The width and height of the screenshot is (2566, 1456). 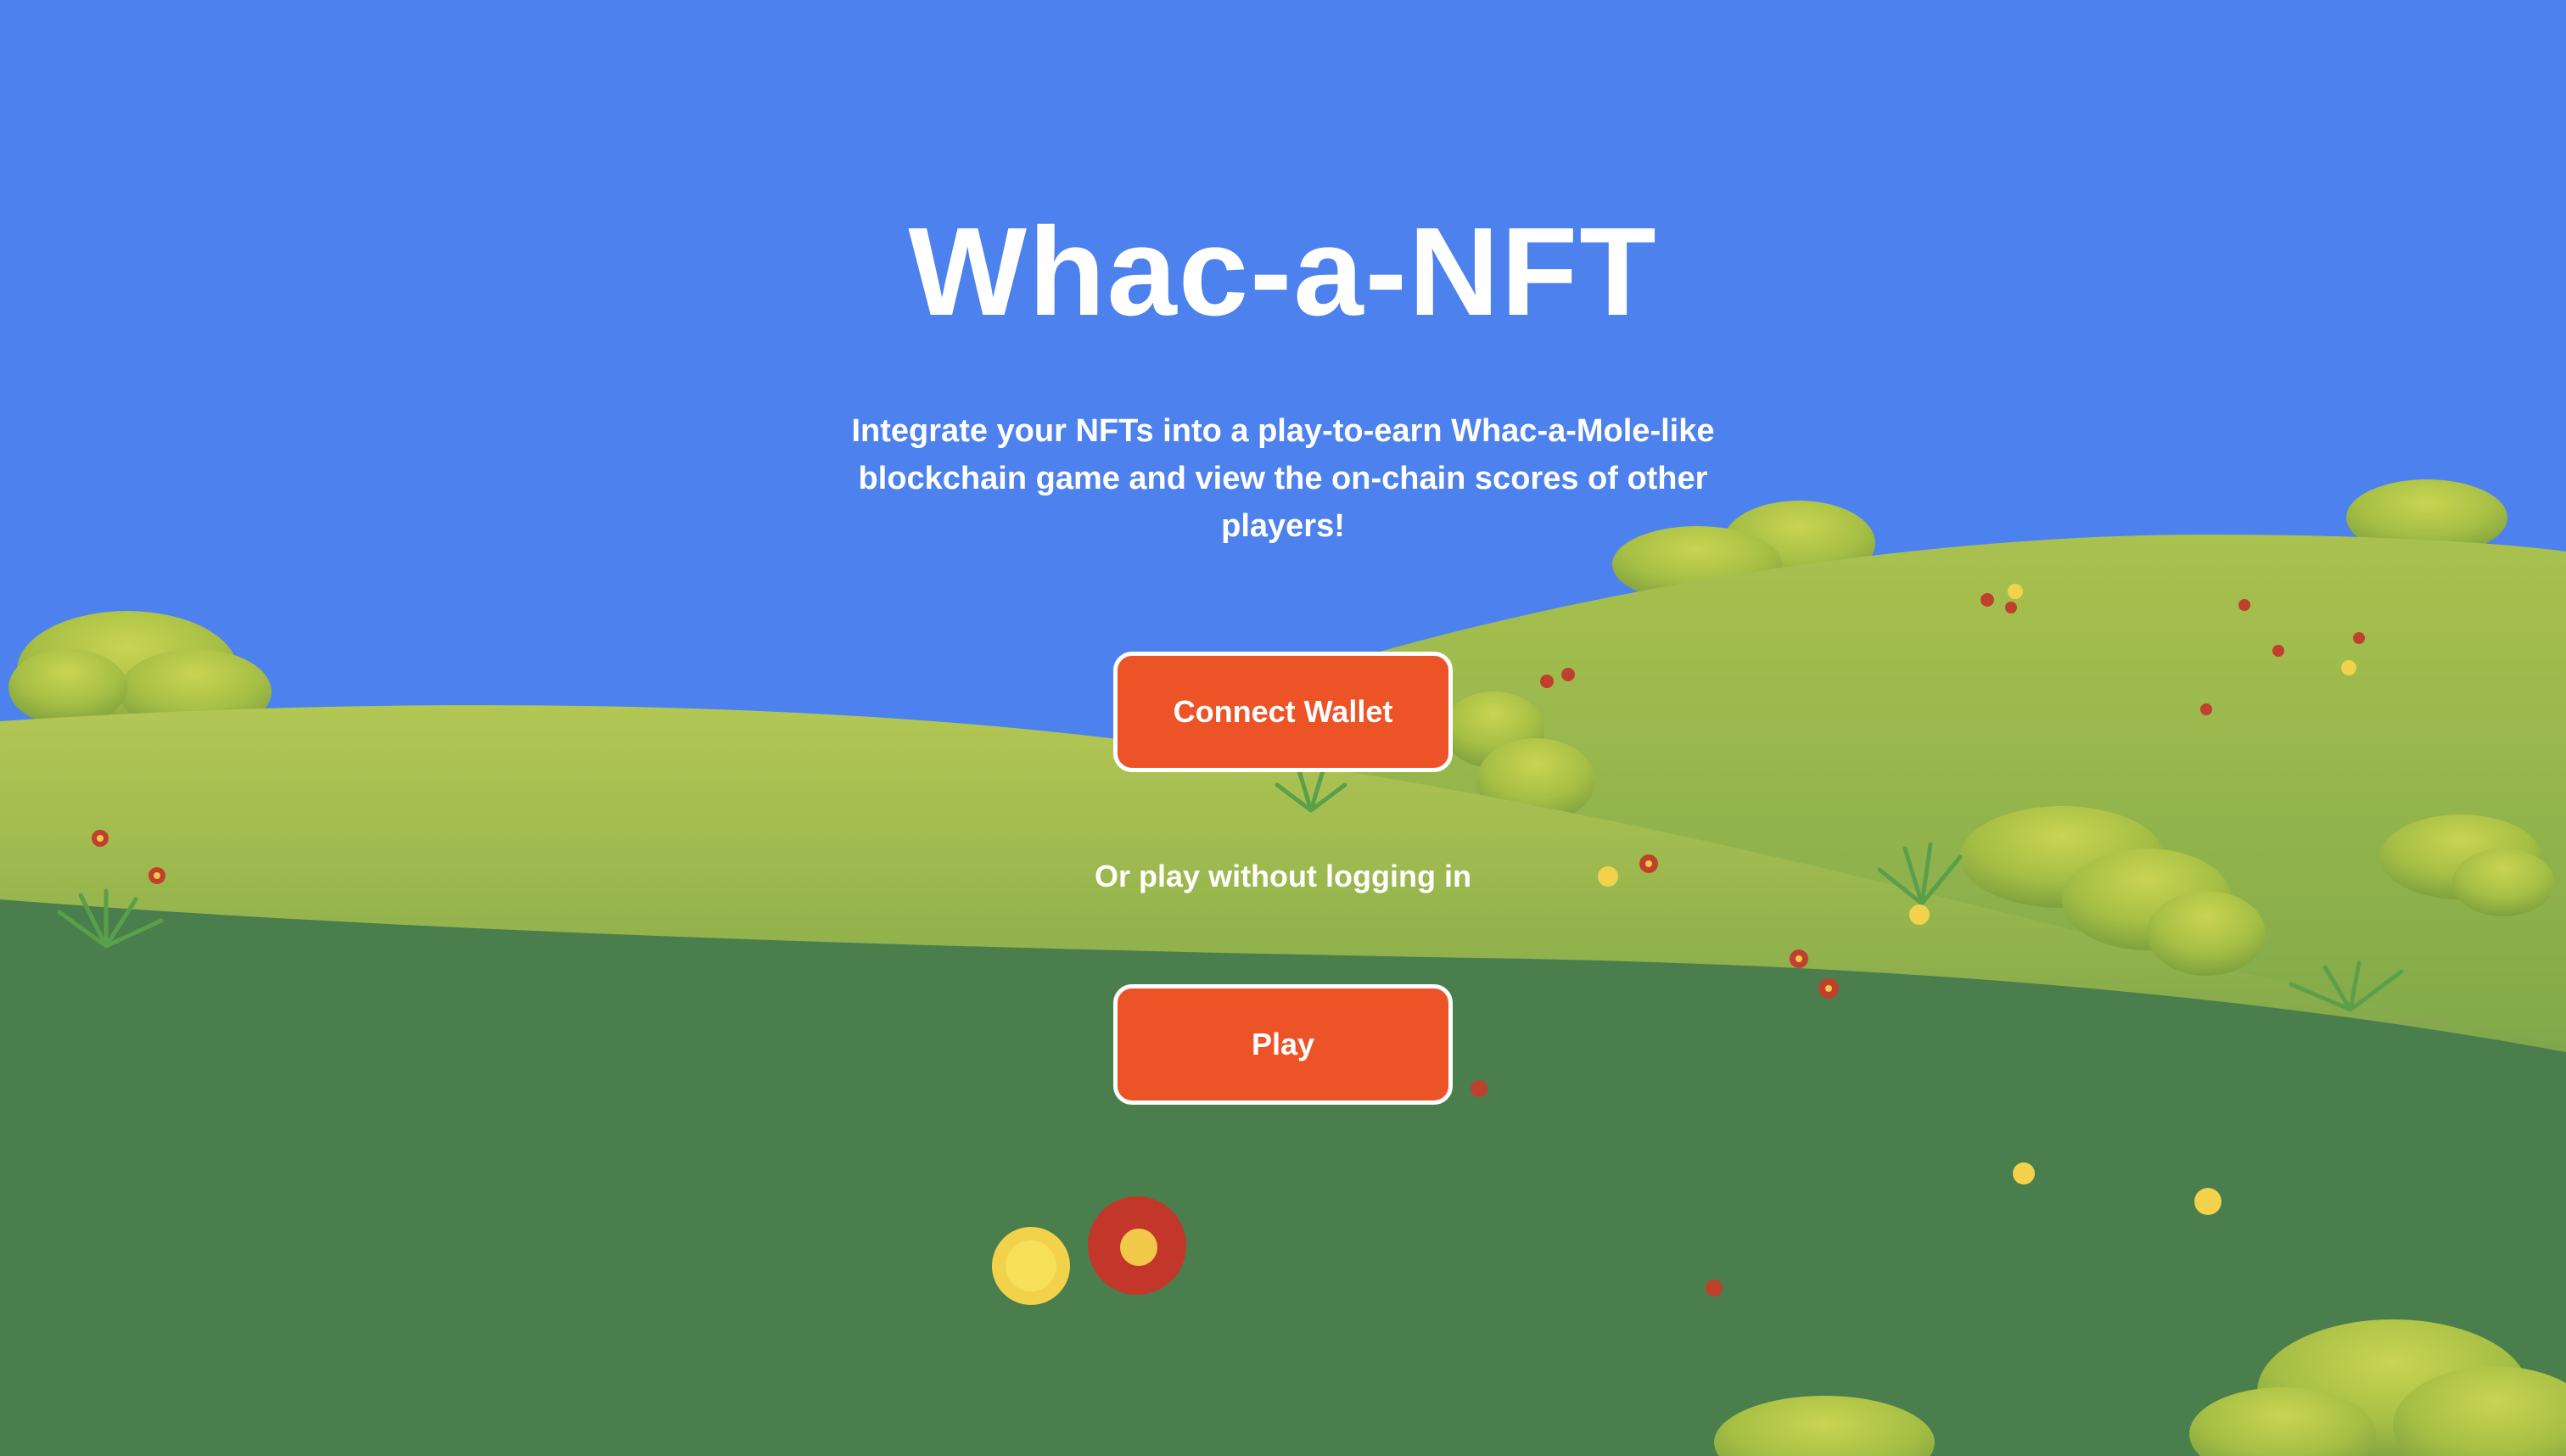 I want to click on play-without-login-text: Or play without logging in, so click(x=1283, y=876).